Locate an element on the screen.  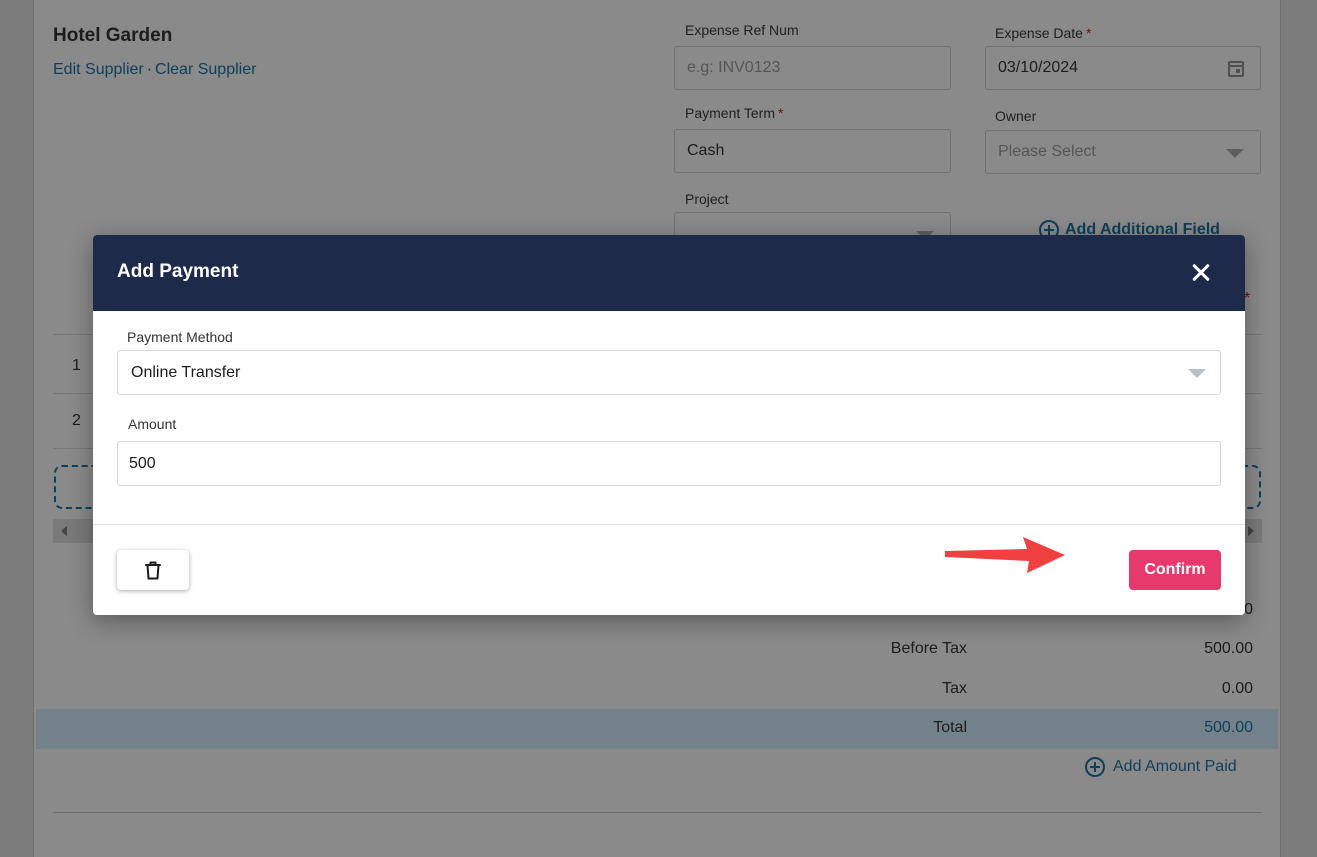
supplier-links: Edit Supplier · Clear Supplier is located at coordinates (154, 70).